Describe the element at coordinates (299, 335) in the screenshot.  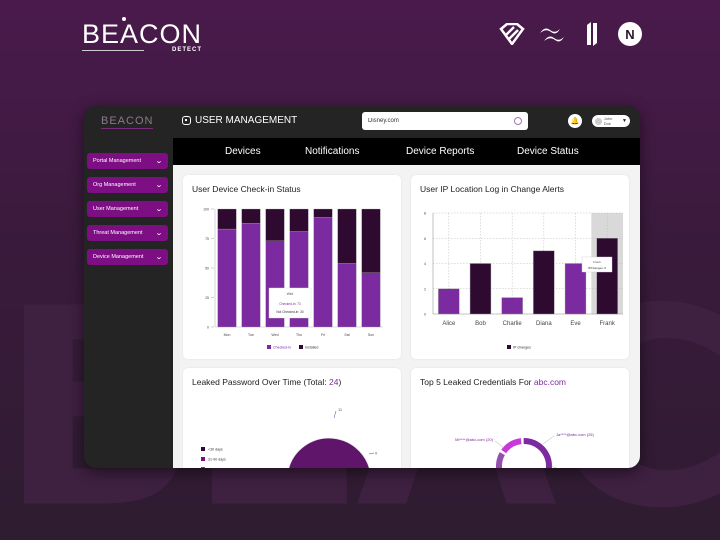
I see `x-tick-label: Thu` at that location.